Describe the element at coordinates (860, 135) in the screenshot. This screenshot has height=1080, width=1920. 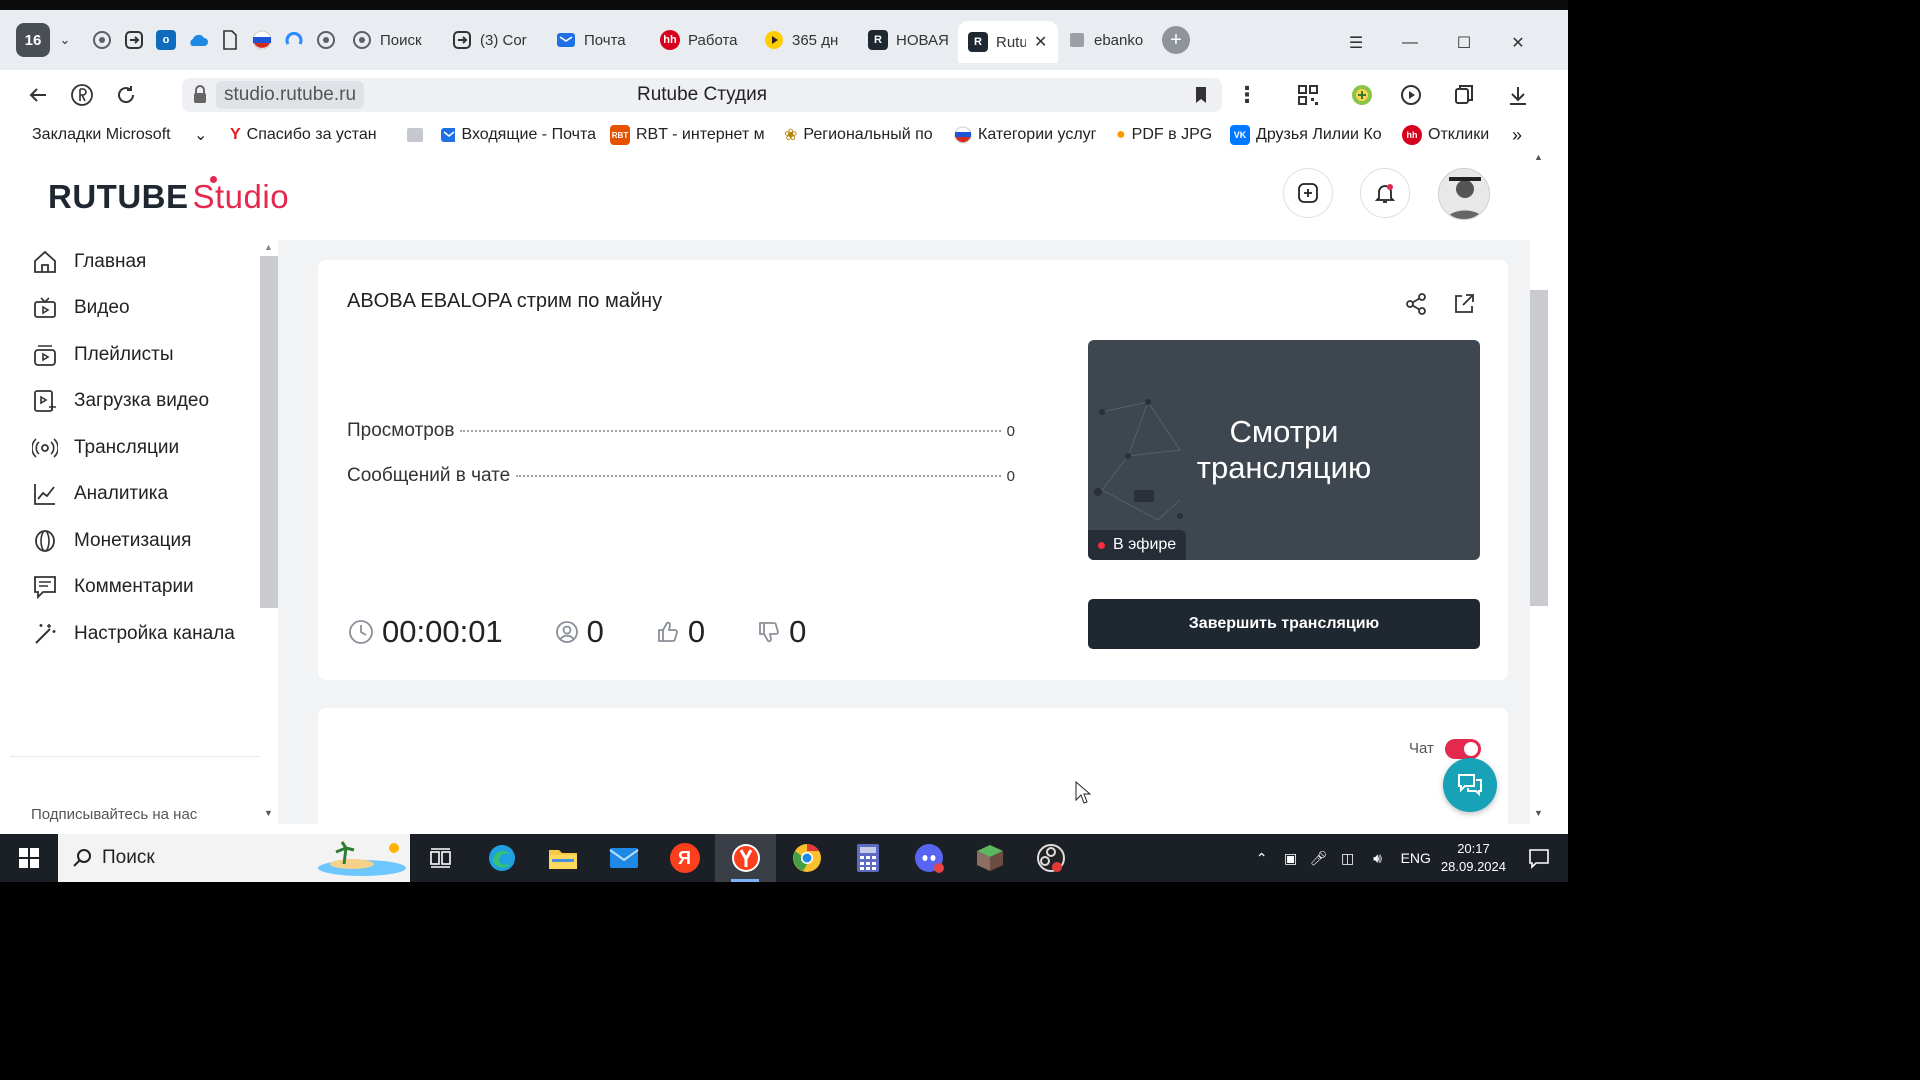
I see `bookmark-item-regional: ❀ Региональный по` at that location.